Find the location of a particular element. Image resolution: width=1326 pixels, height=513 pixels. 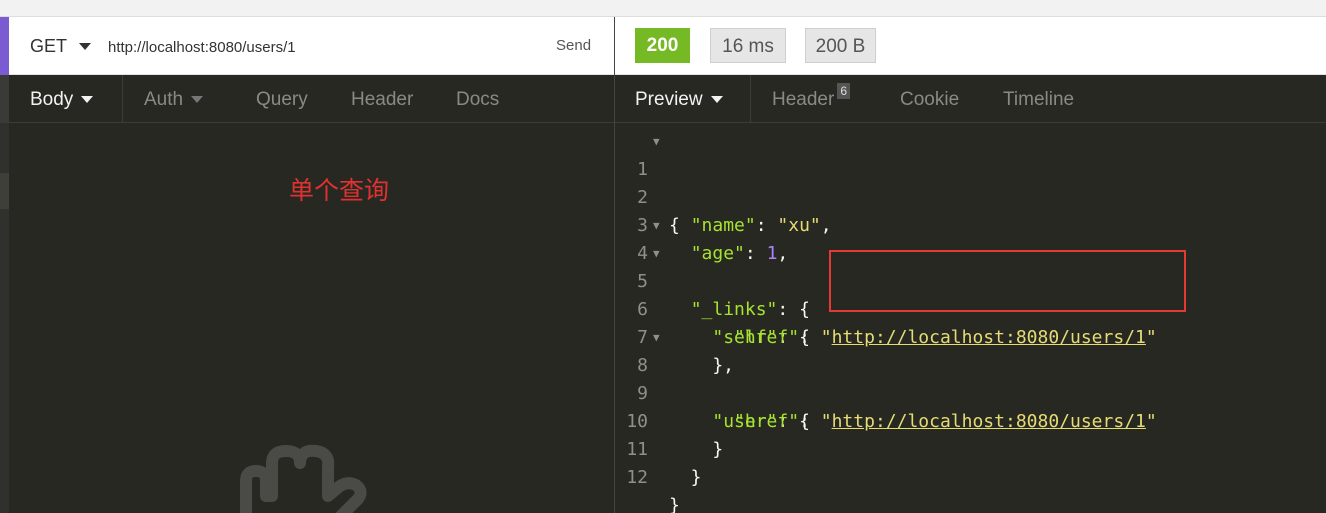

url-input is located at coordinates (318, 47).